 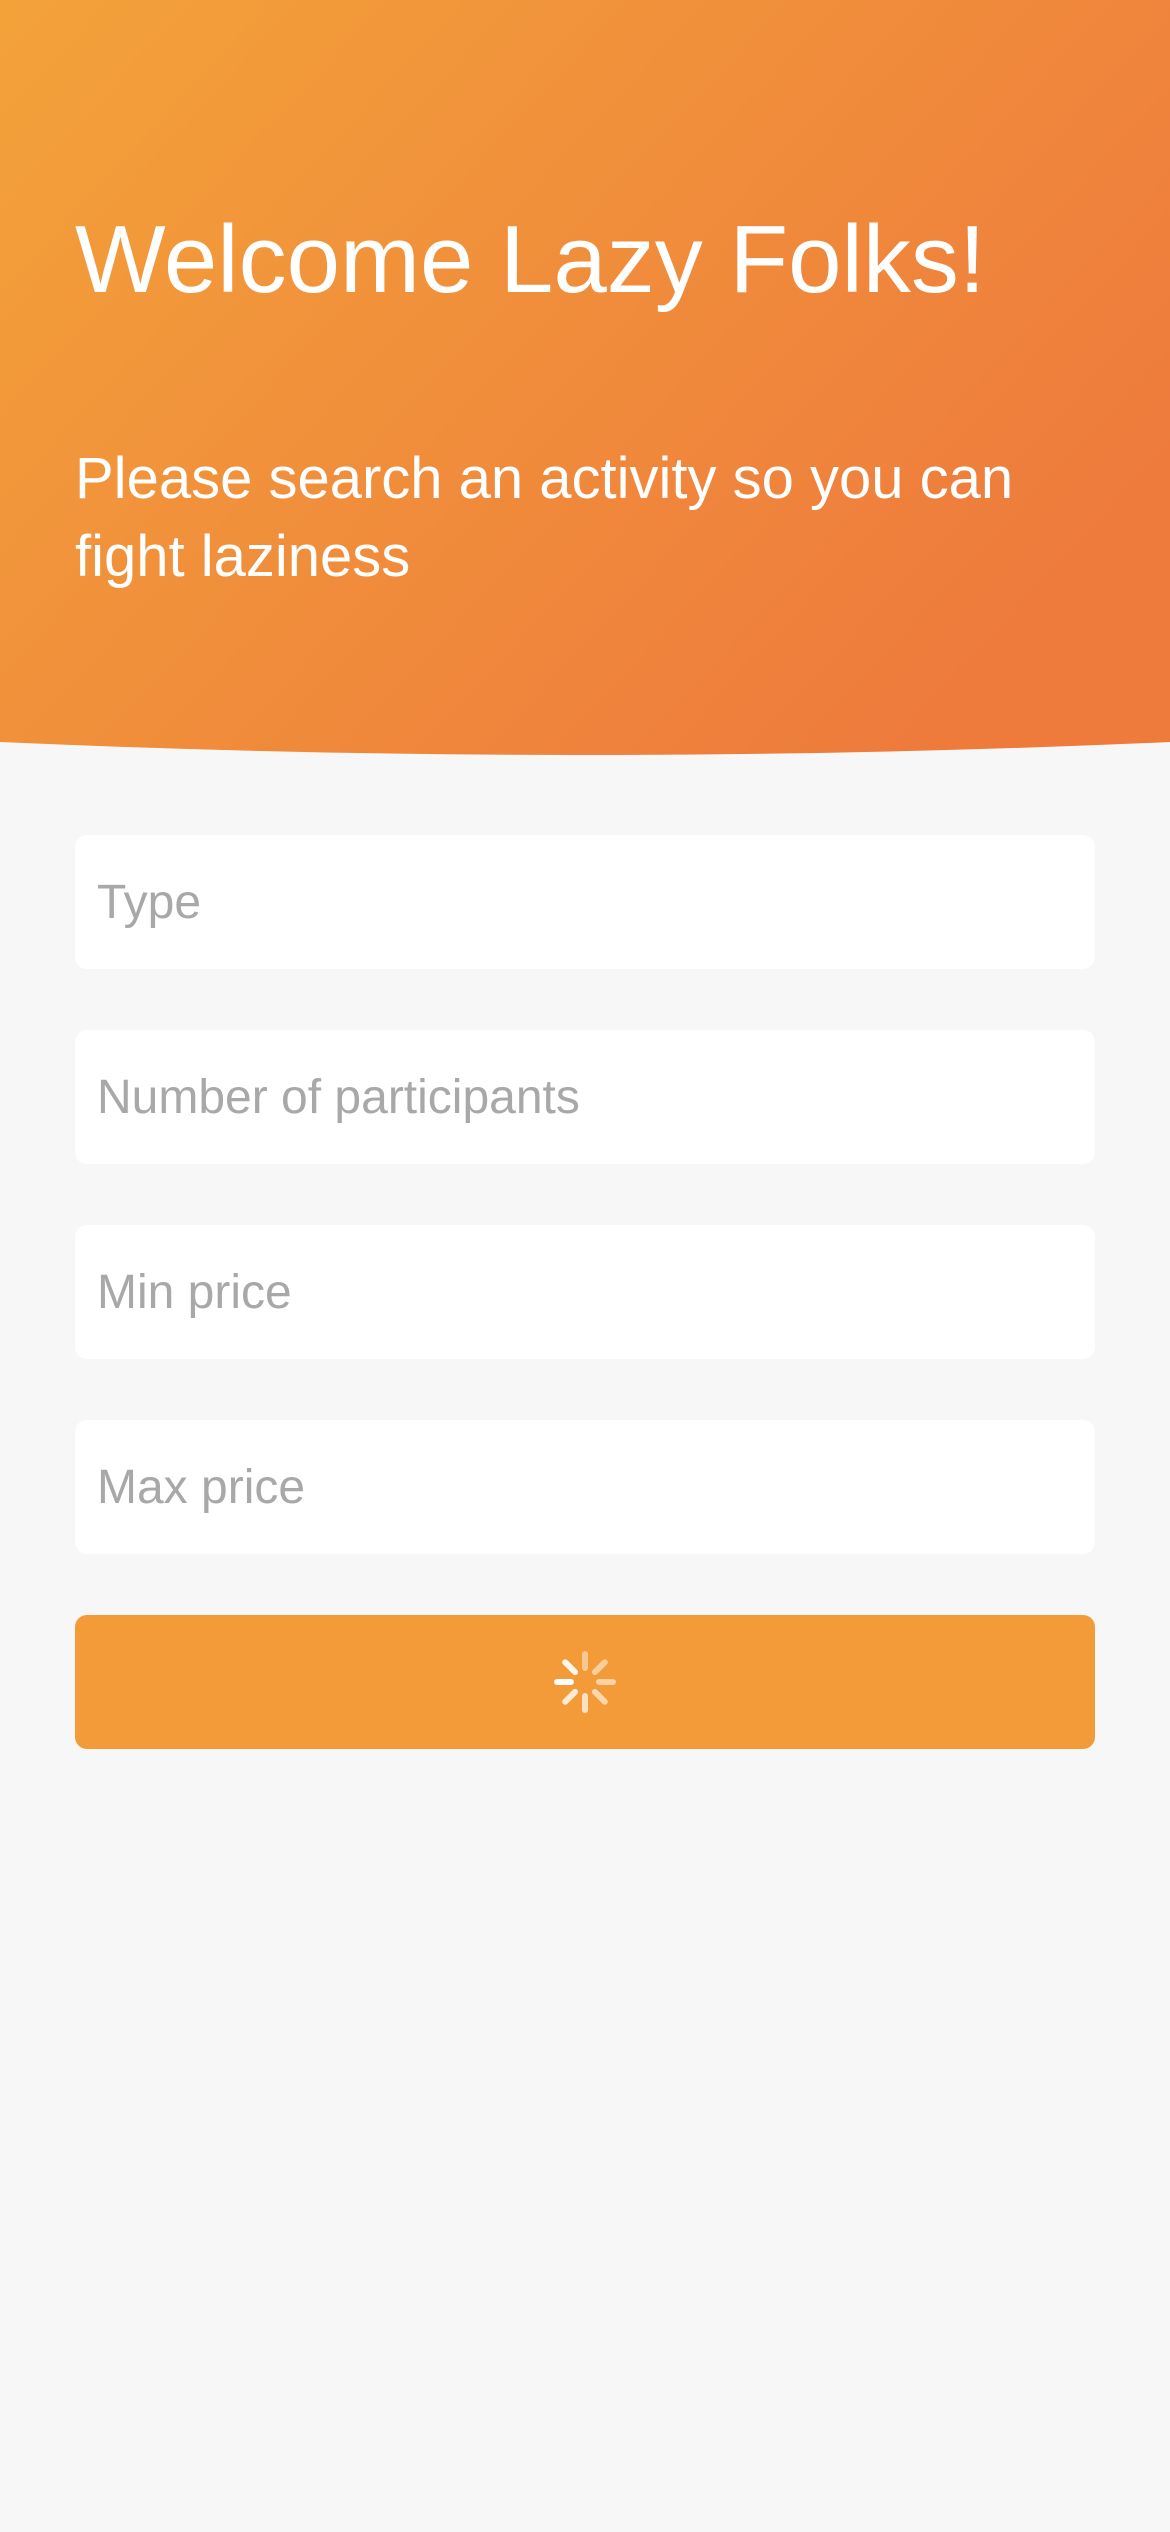 I want to click on min-price-input, so click(x=585, y=1292).